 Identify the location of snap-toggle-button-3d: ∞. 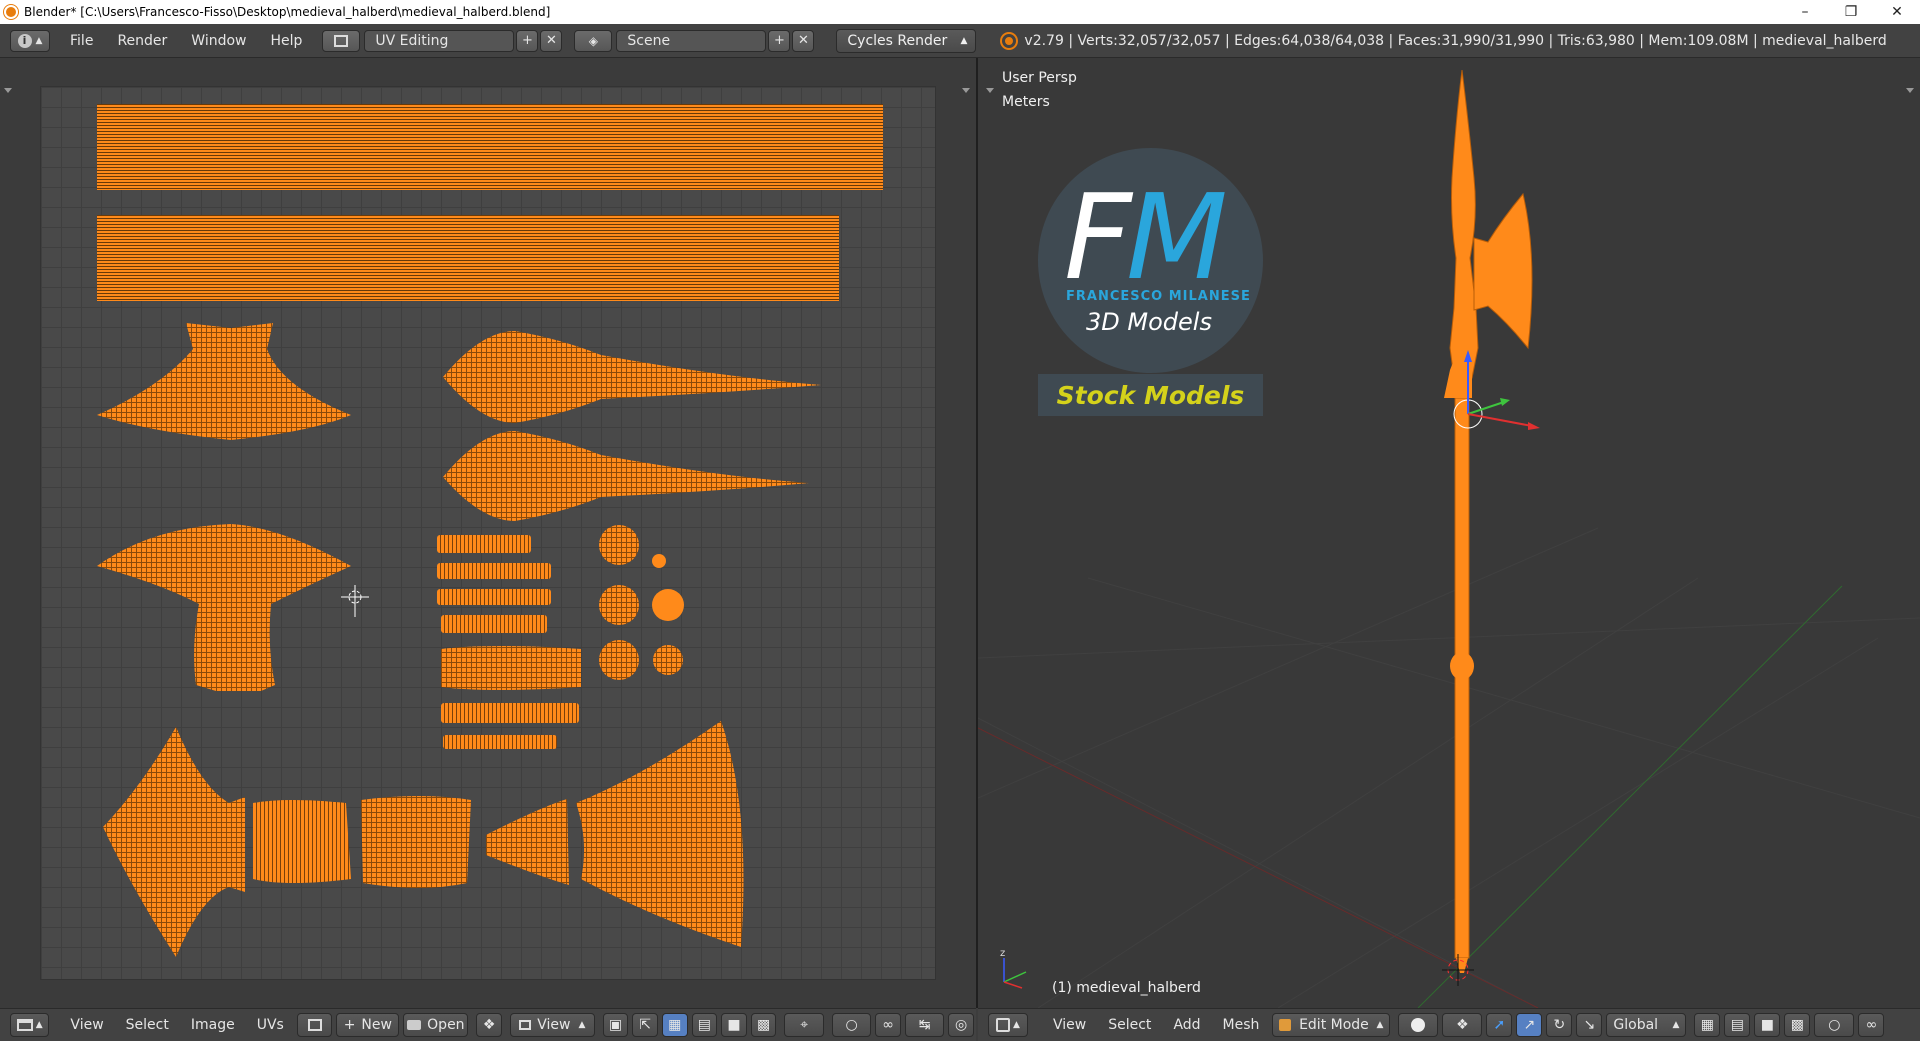
(1871, 1025).